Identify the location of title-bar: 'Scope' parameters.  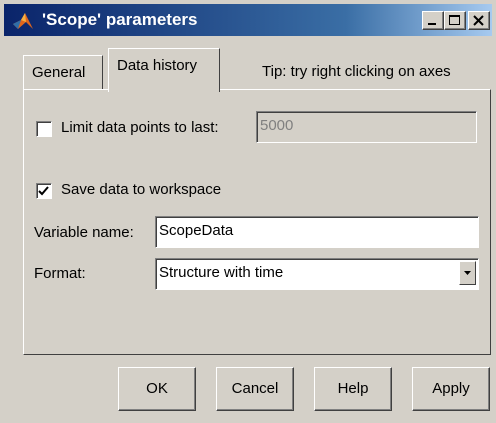
(248, 20).